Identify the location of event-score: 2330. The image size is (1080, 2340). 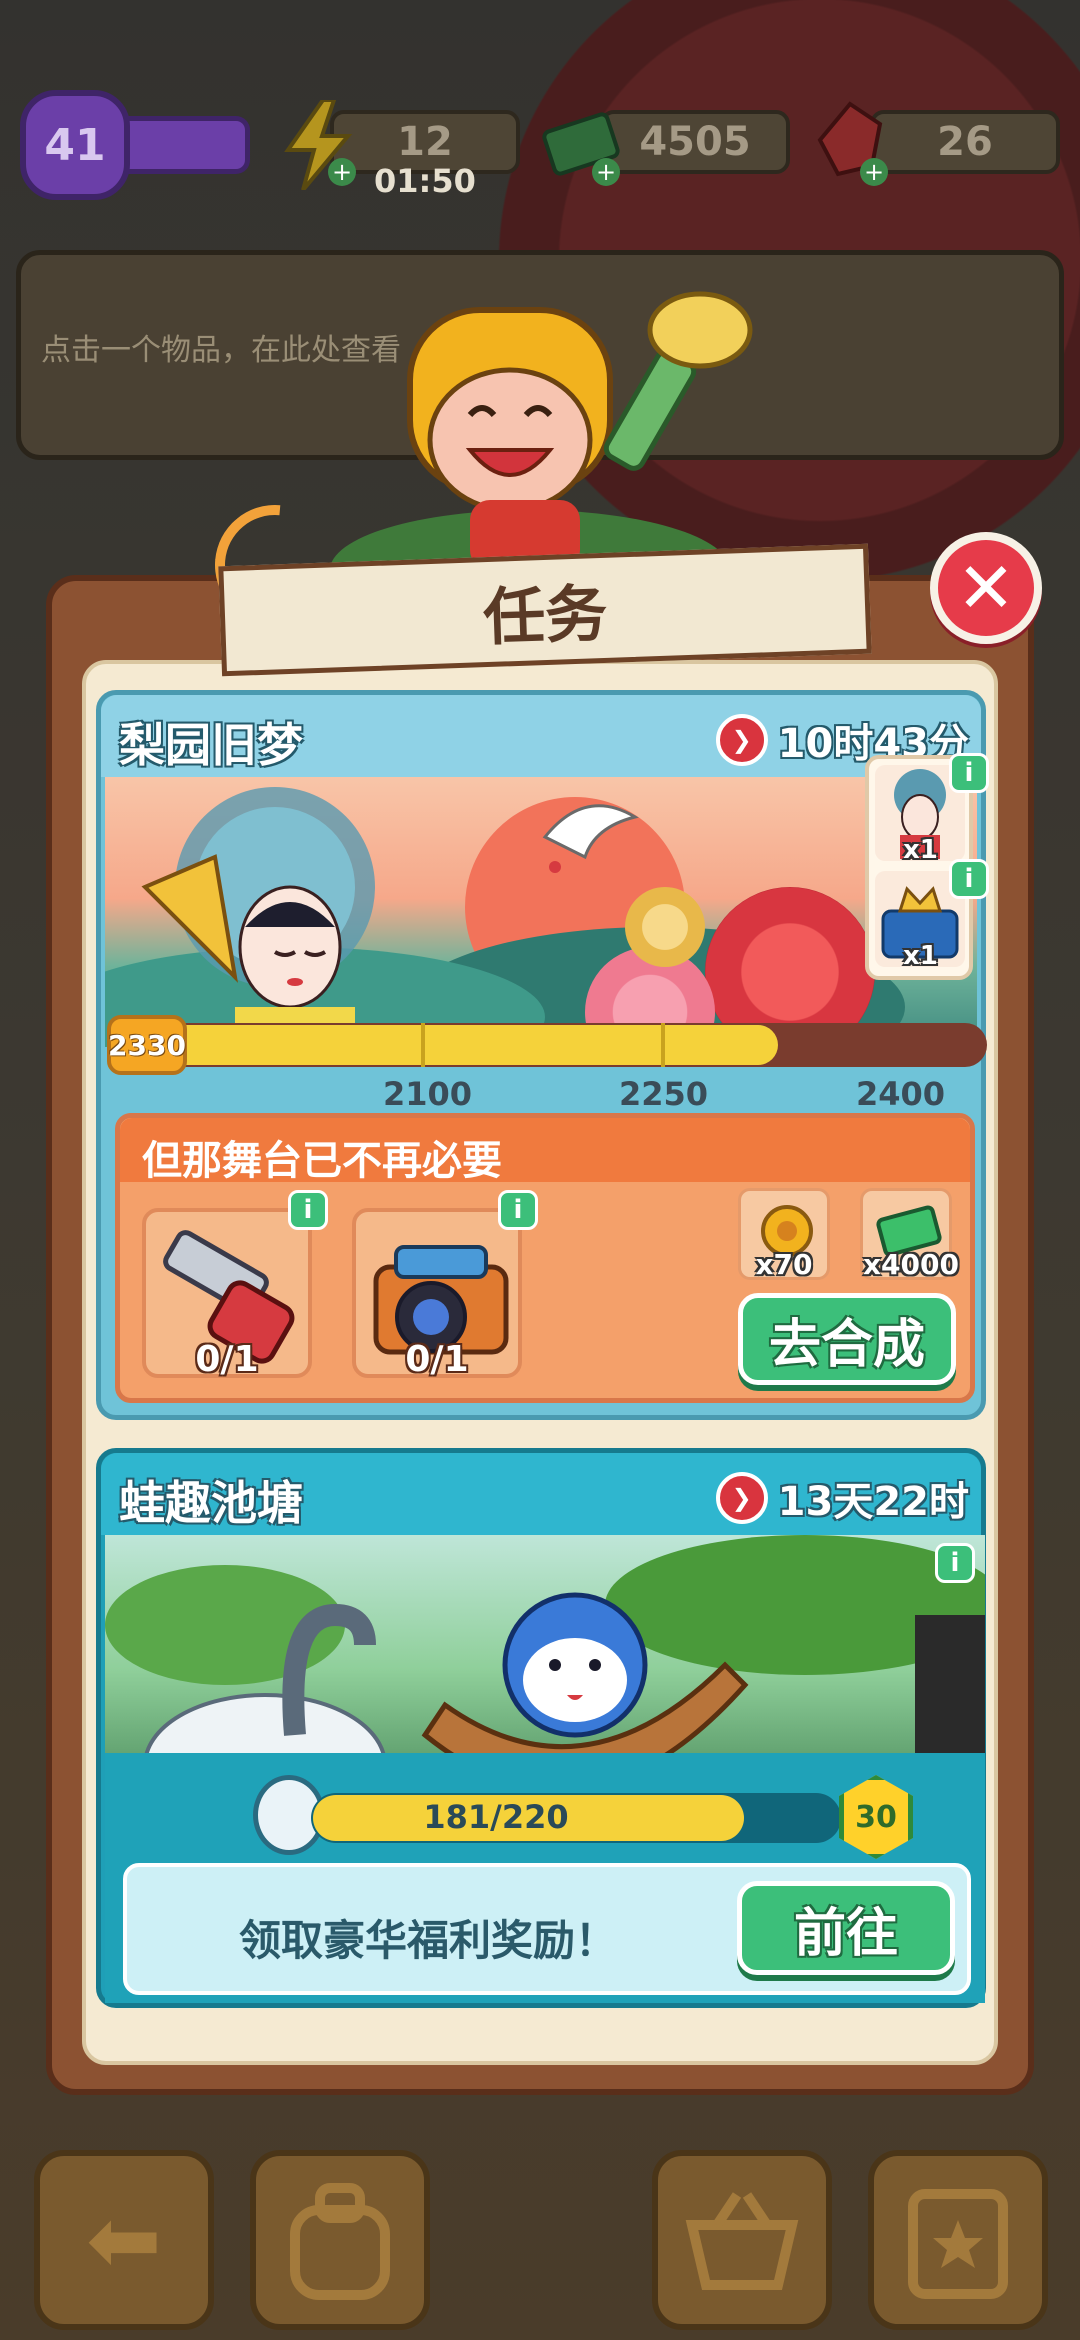
(147, 1045).